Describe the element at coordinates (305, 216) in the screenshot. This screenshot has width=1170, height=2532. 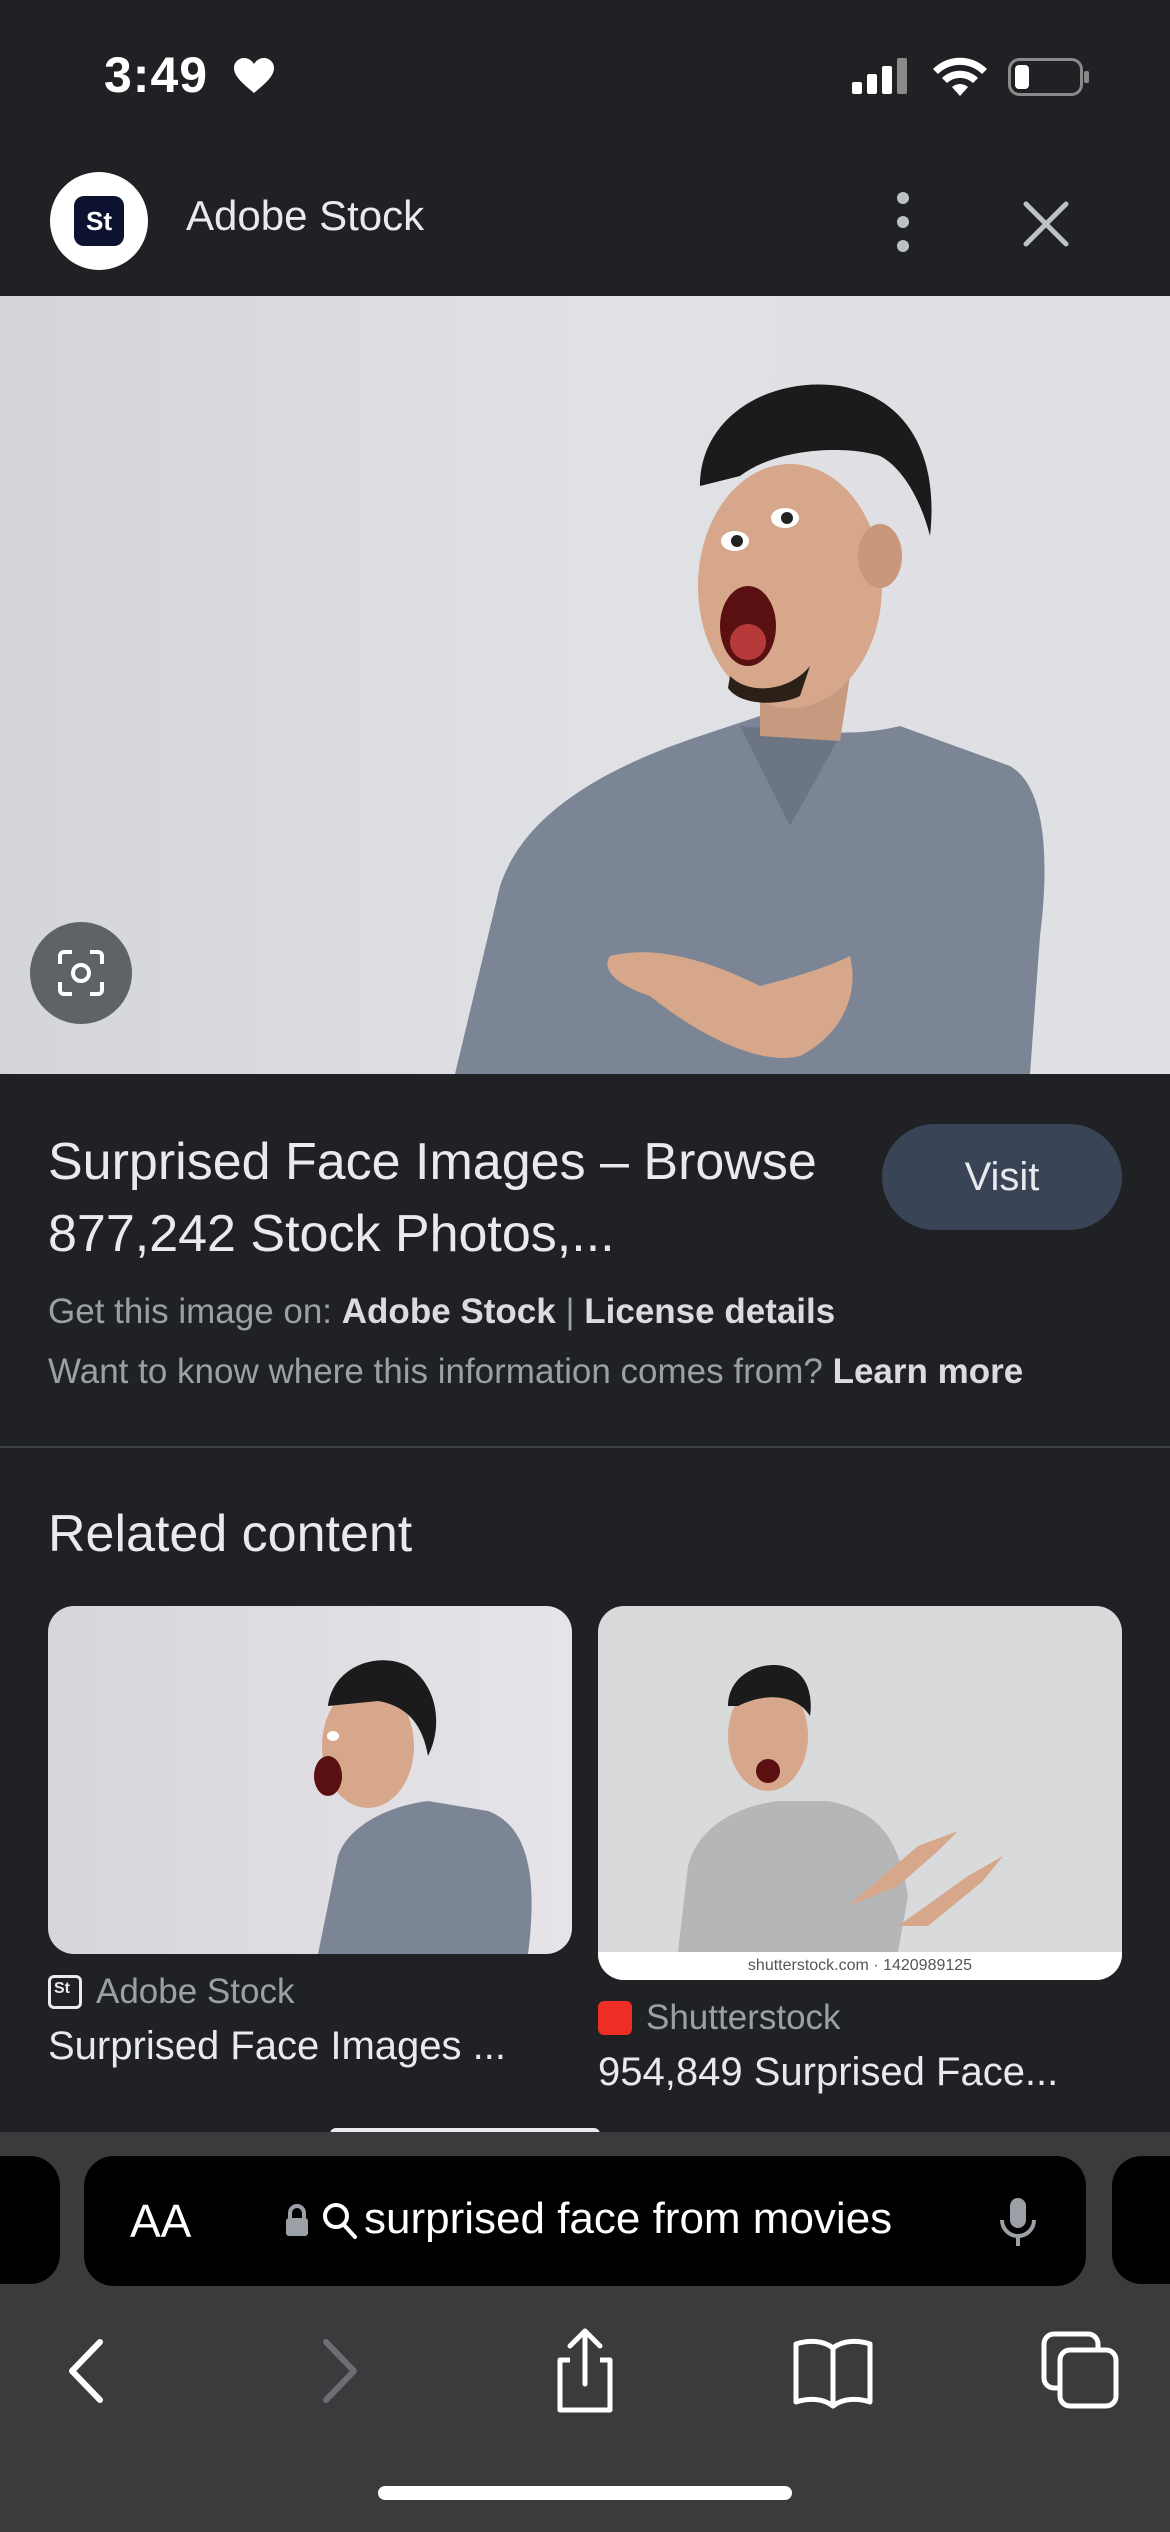
I see `source-name: Adobe Stock` at that location.